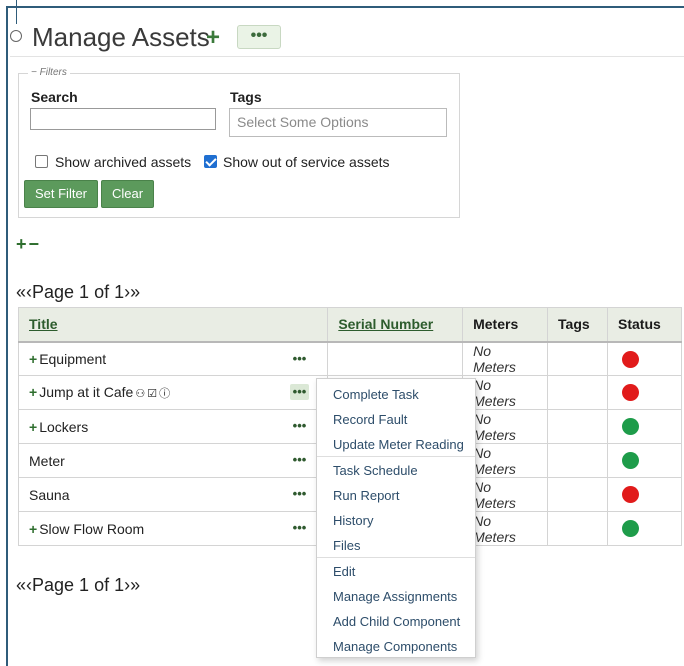 Image resolution: width=684 pixels, height=666 pixels. What do you see at coordinates (127, 194) in the screenshot?
I see `clear-button: Clear` at bounding box center [127, 194].